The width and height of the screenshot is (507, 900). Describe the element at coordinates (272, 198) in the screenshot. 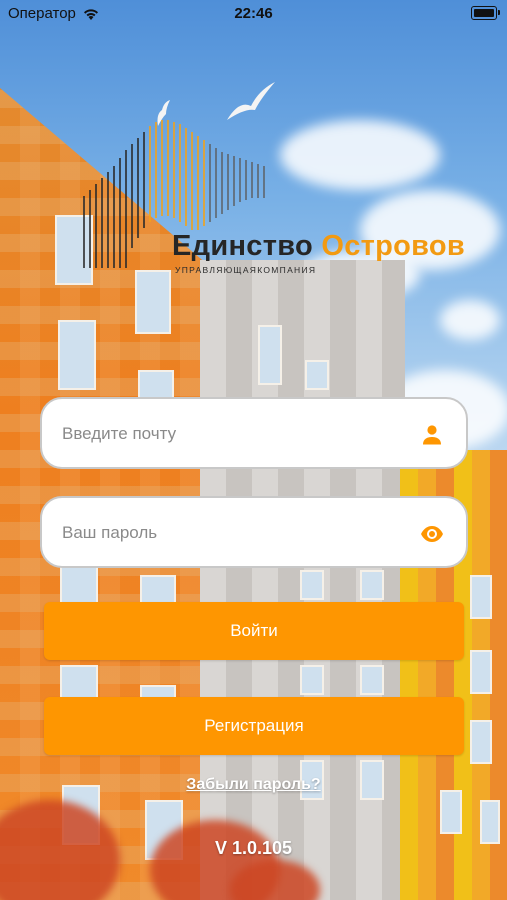

I see `company-logo: Единство Островов УПРАВЛЯЮЩАЯКОМПАНИЯ` at that location.